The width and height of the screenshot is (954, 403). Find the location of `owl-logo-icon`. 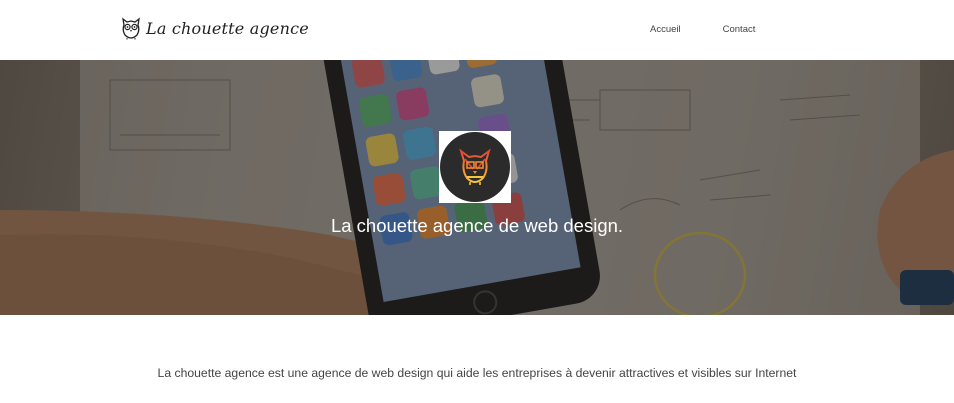

owl-logo-icon is located at coordinates (475, 167).